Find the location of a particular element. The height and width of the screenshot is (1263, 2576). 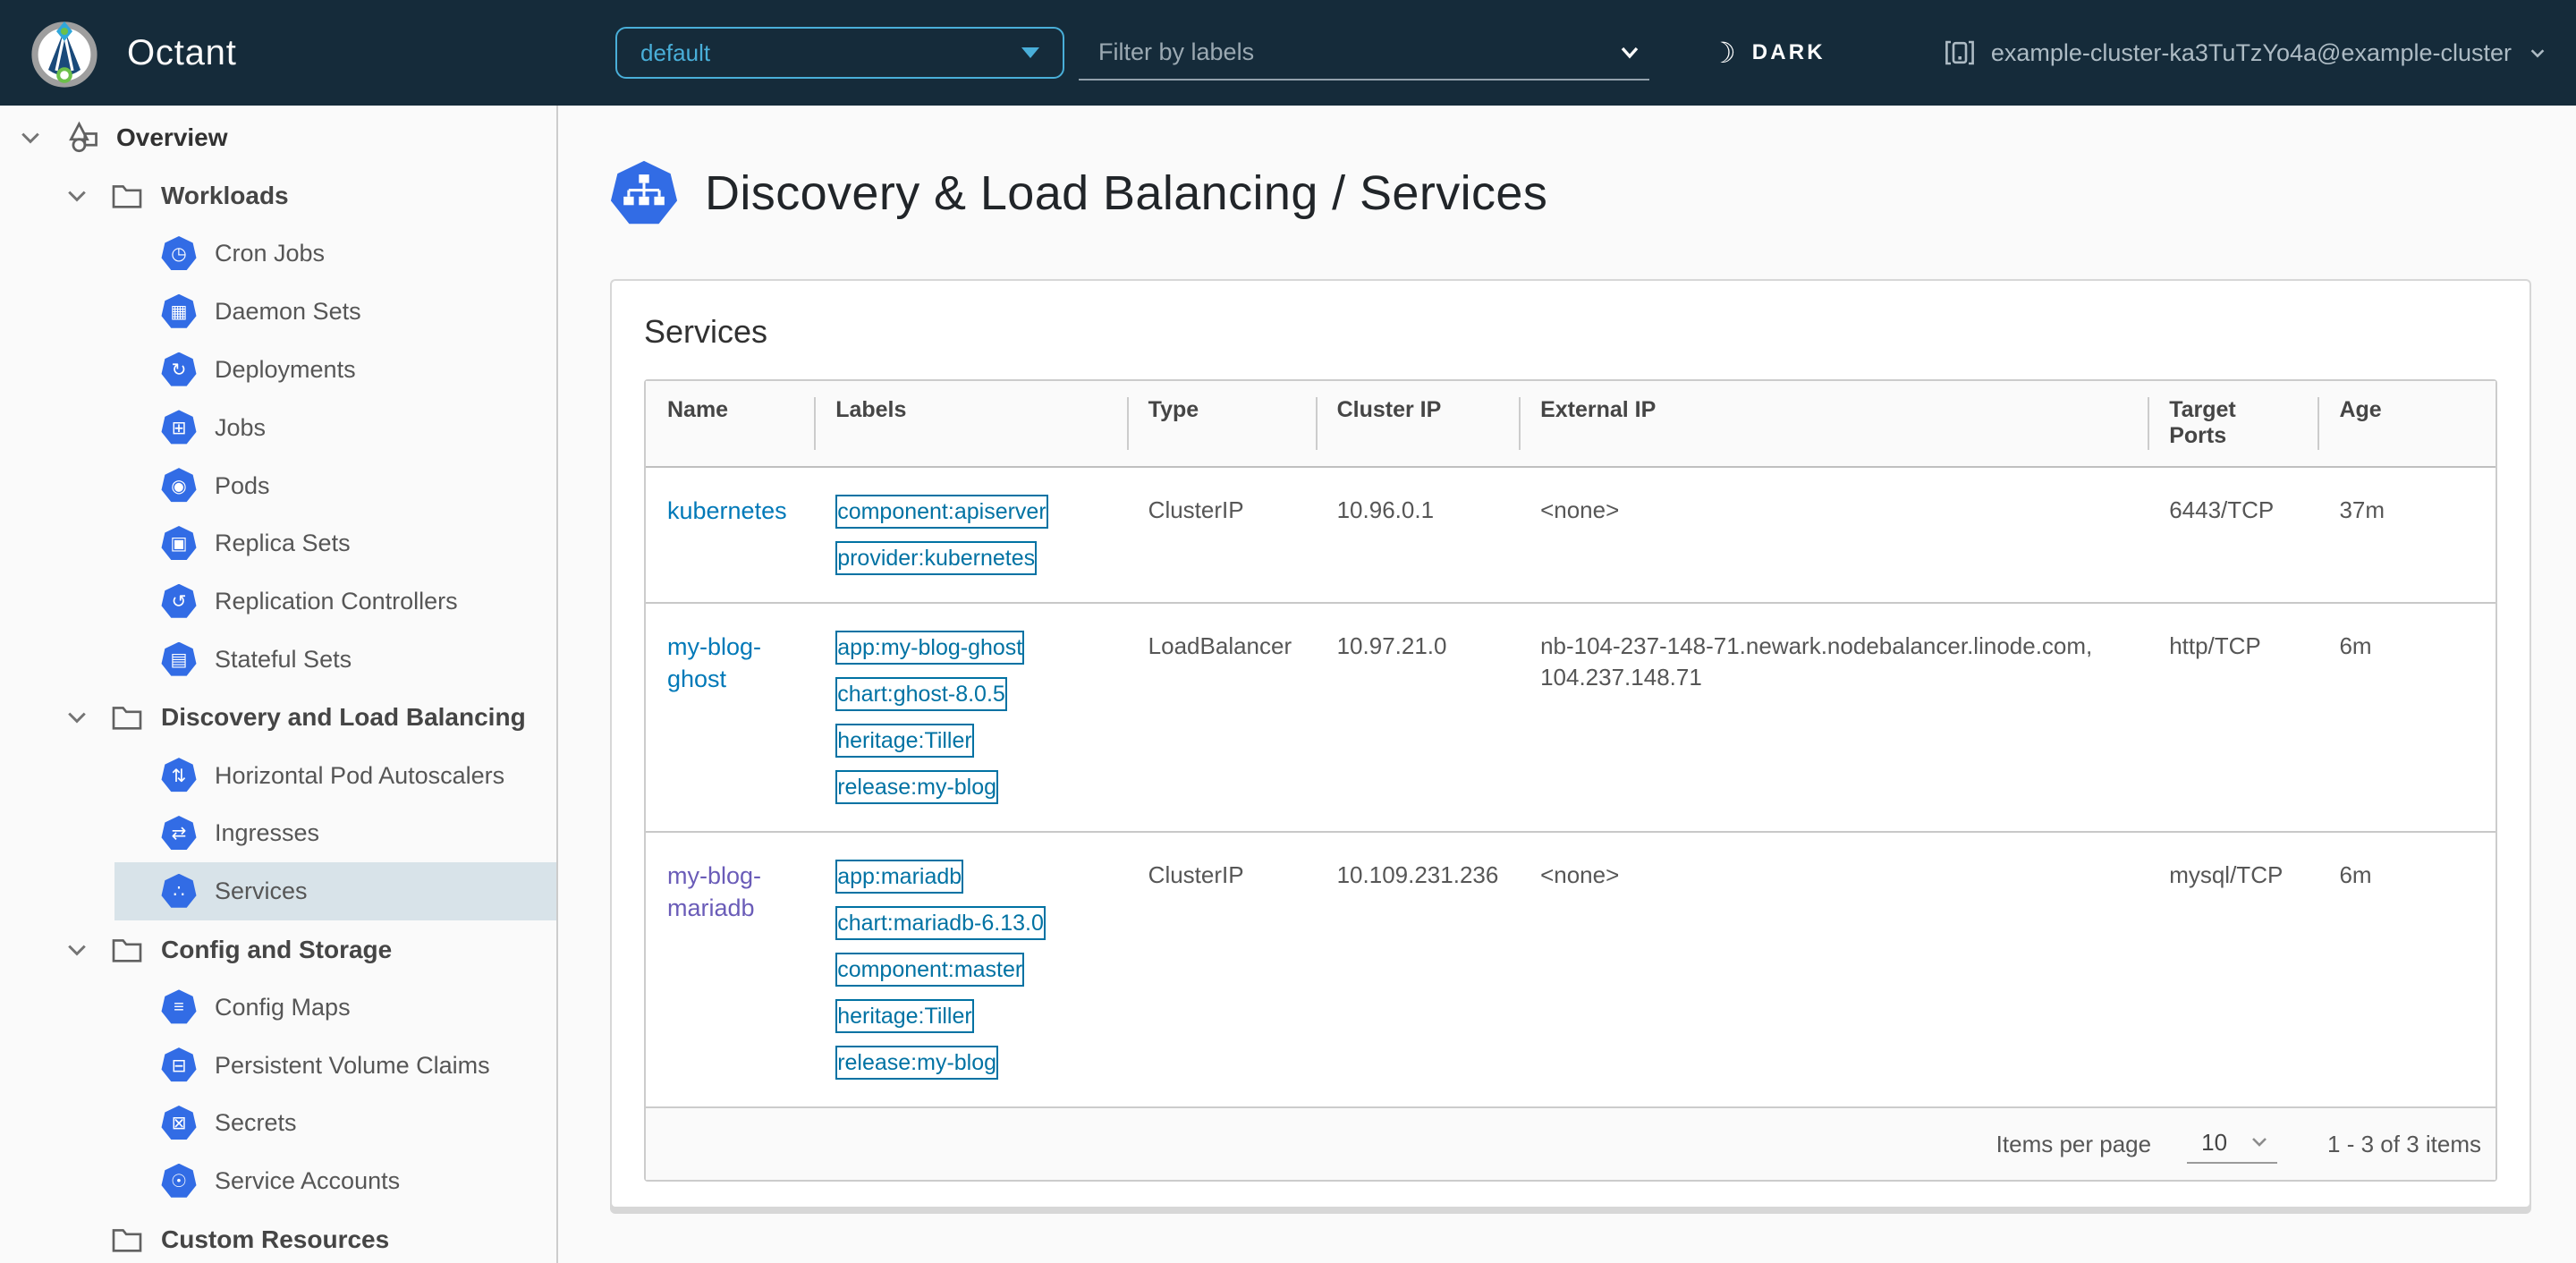

sidebar-item-ingresses: ⇄ Ingresses is located at coordinates (278, 834).